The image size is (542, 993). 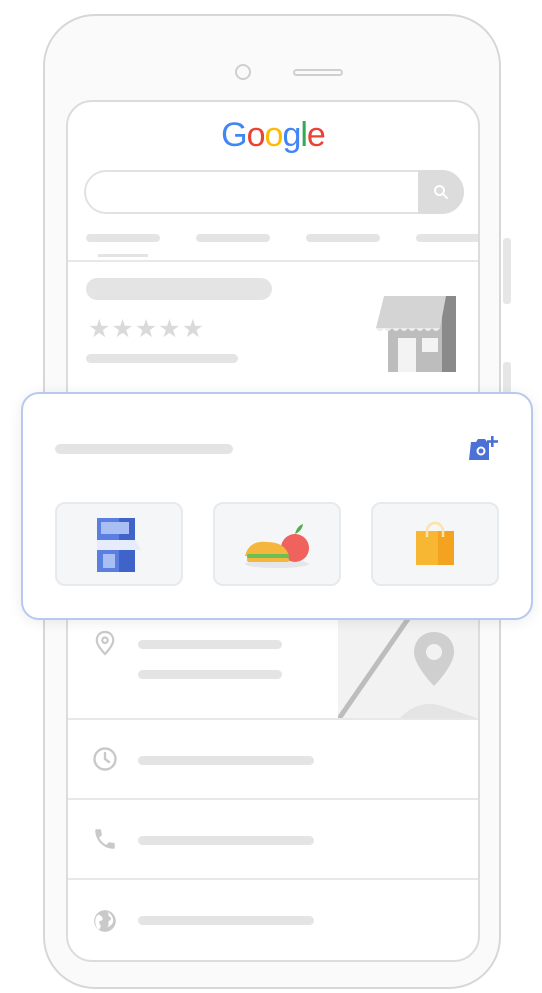 What do you see at coordinates (409, 668) in the screenshot?
I see `map-icon` at bounding box center [409, 668].